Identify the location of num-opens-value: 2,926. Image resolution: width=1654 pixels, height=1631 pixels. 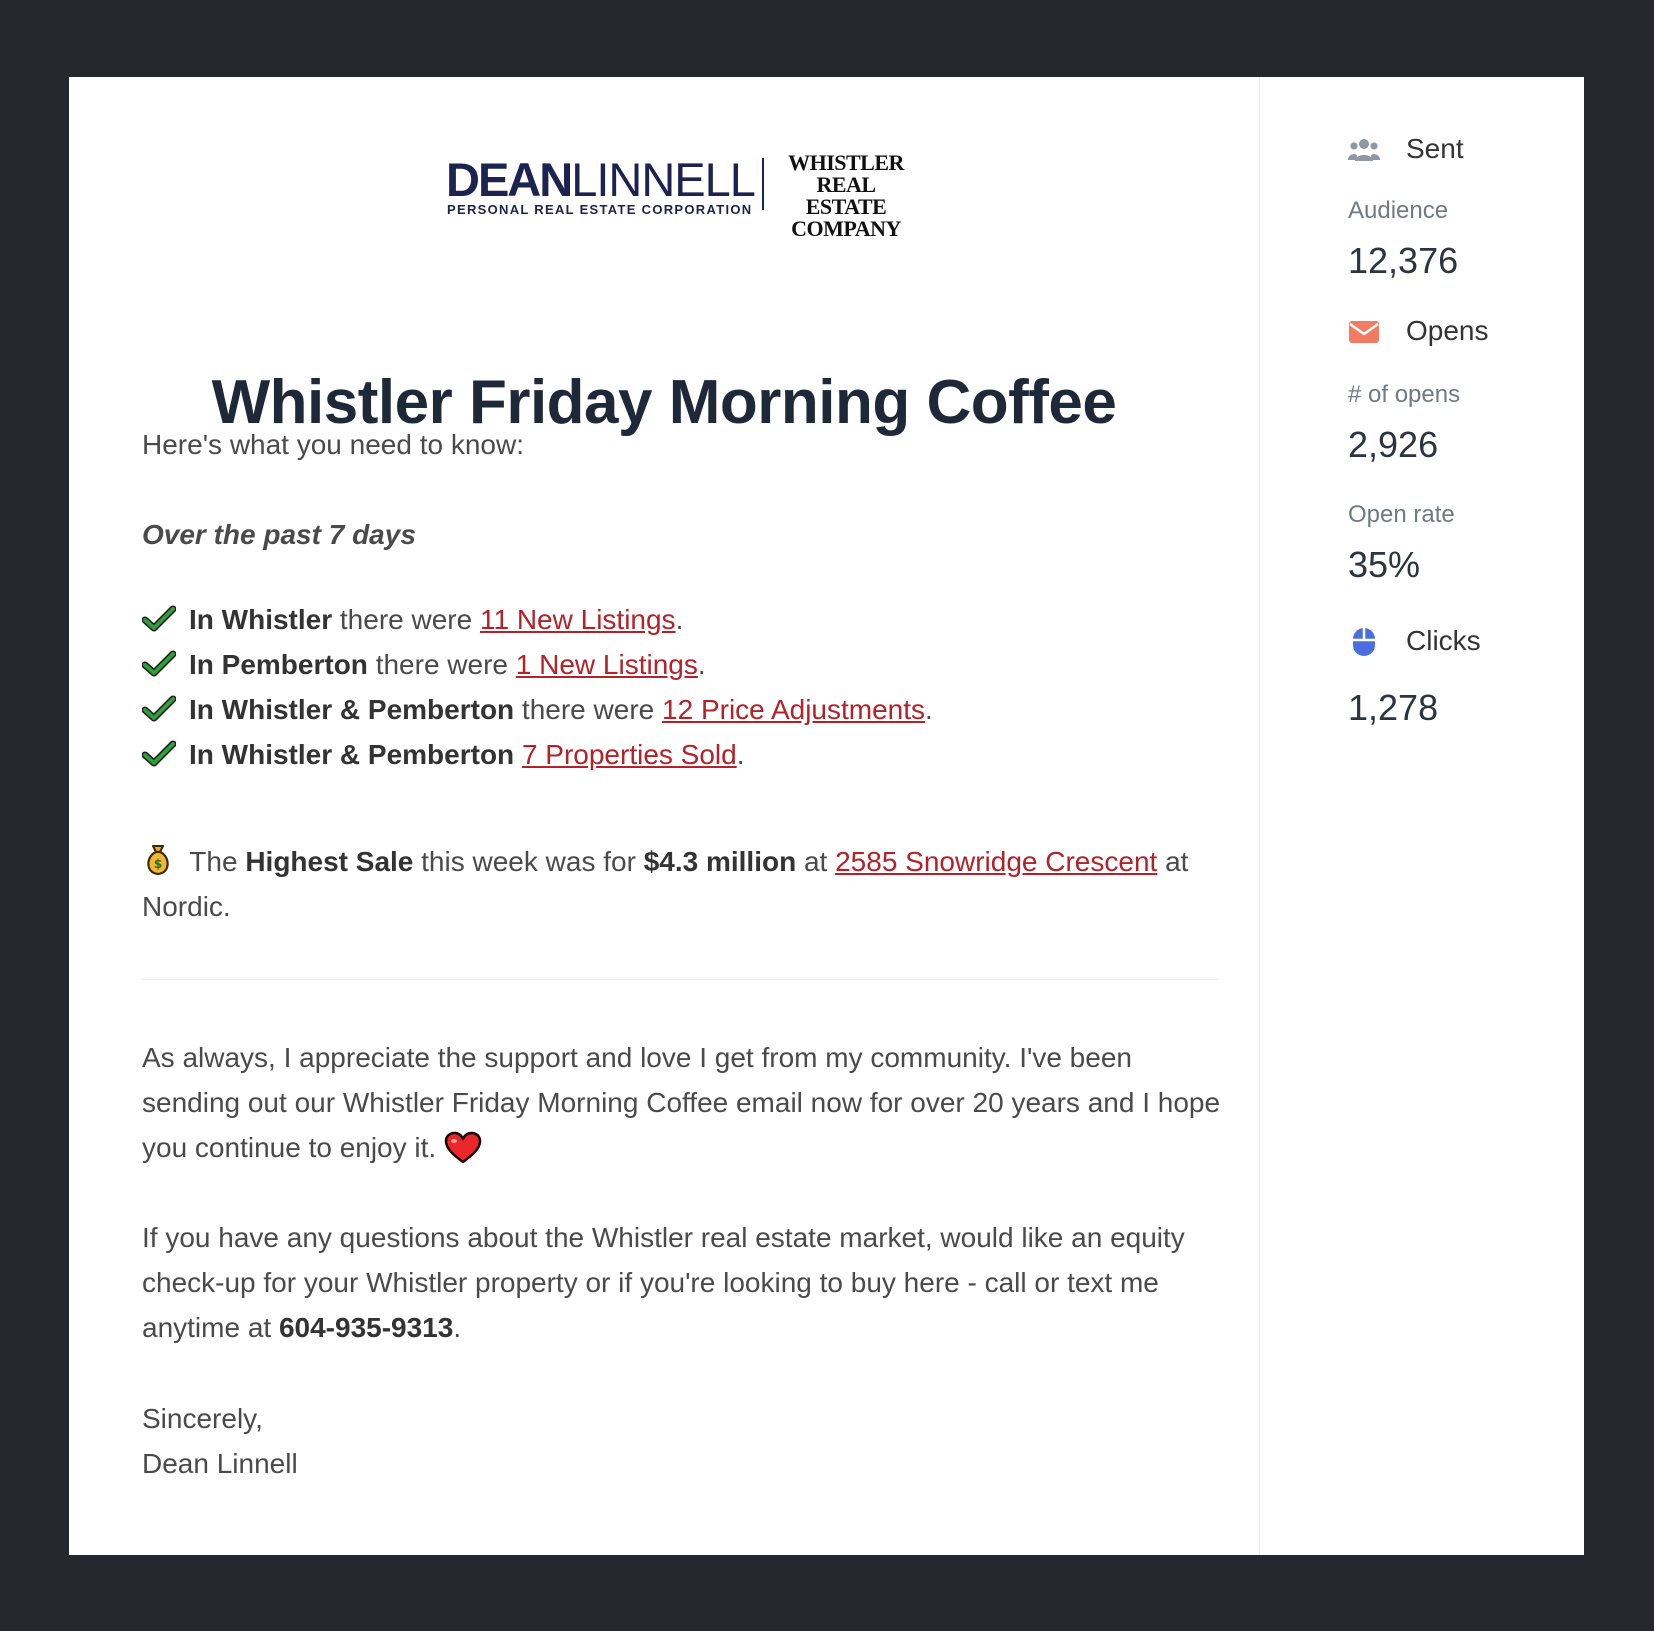
(1393, 444).